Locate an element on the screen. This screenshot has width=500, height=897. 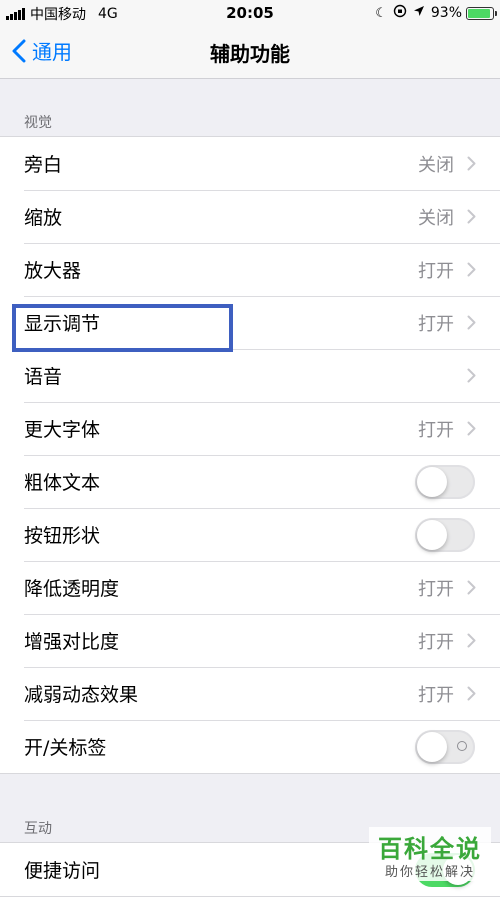
settings-row: 缩放 关闭 is located at coordinates (250, 216).